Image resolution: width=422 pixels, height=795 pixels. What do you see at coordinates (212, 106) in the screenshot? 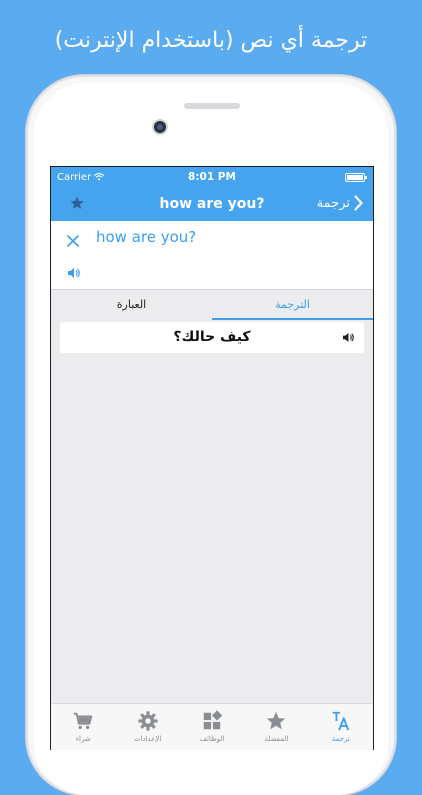
I see `phone-speaker` at bounding box center [212, 106].